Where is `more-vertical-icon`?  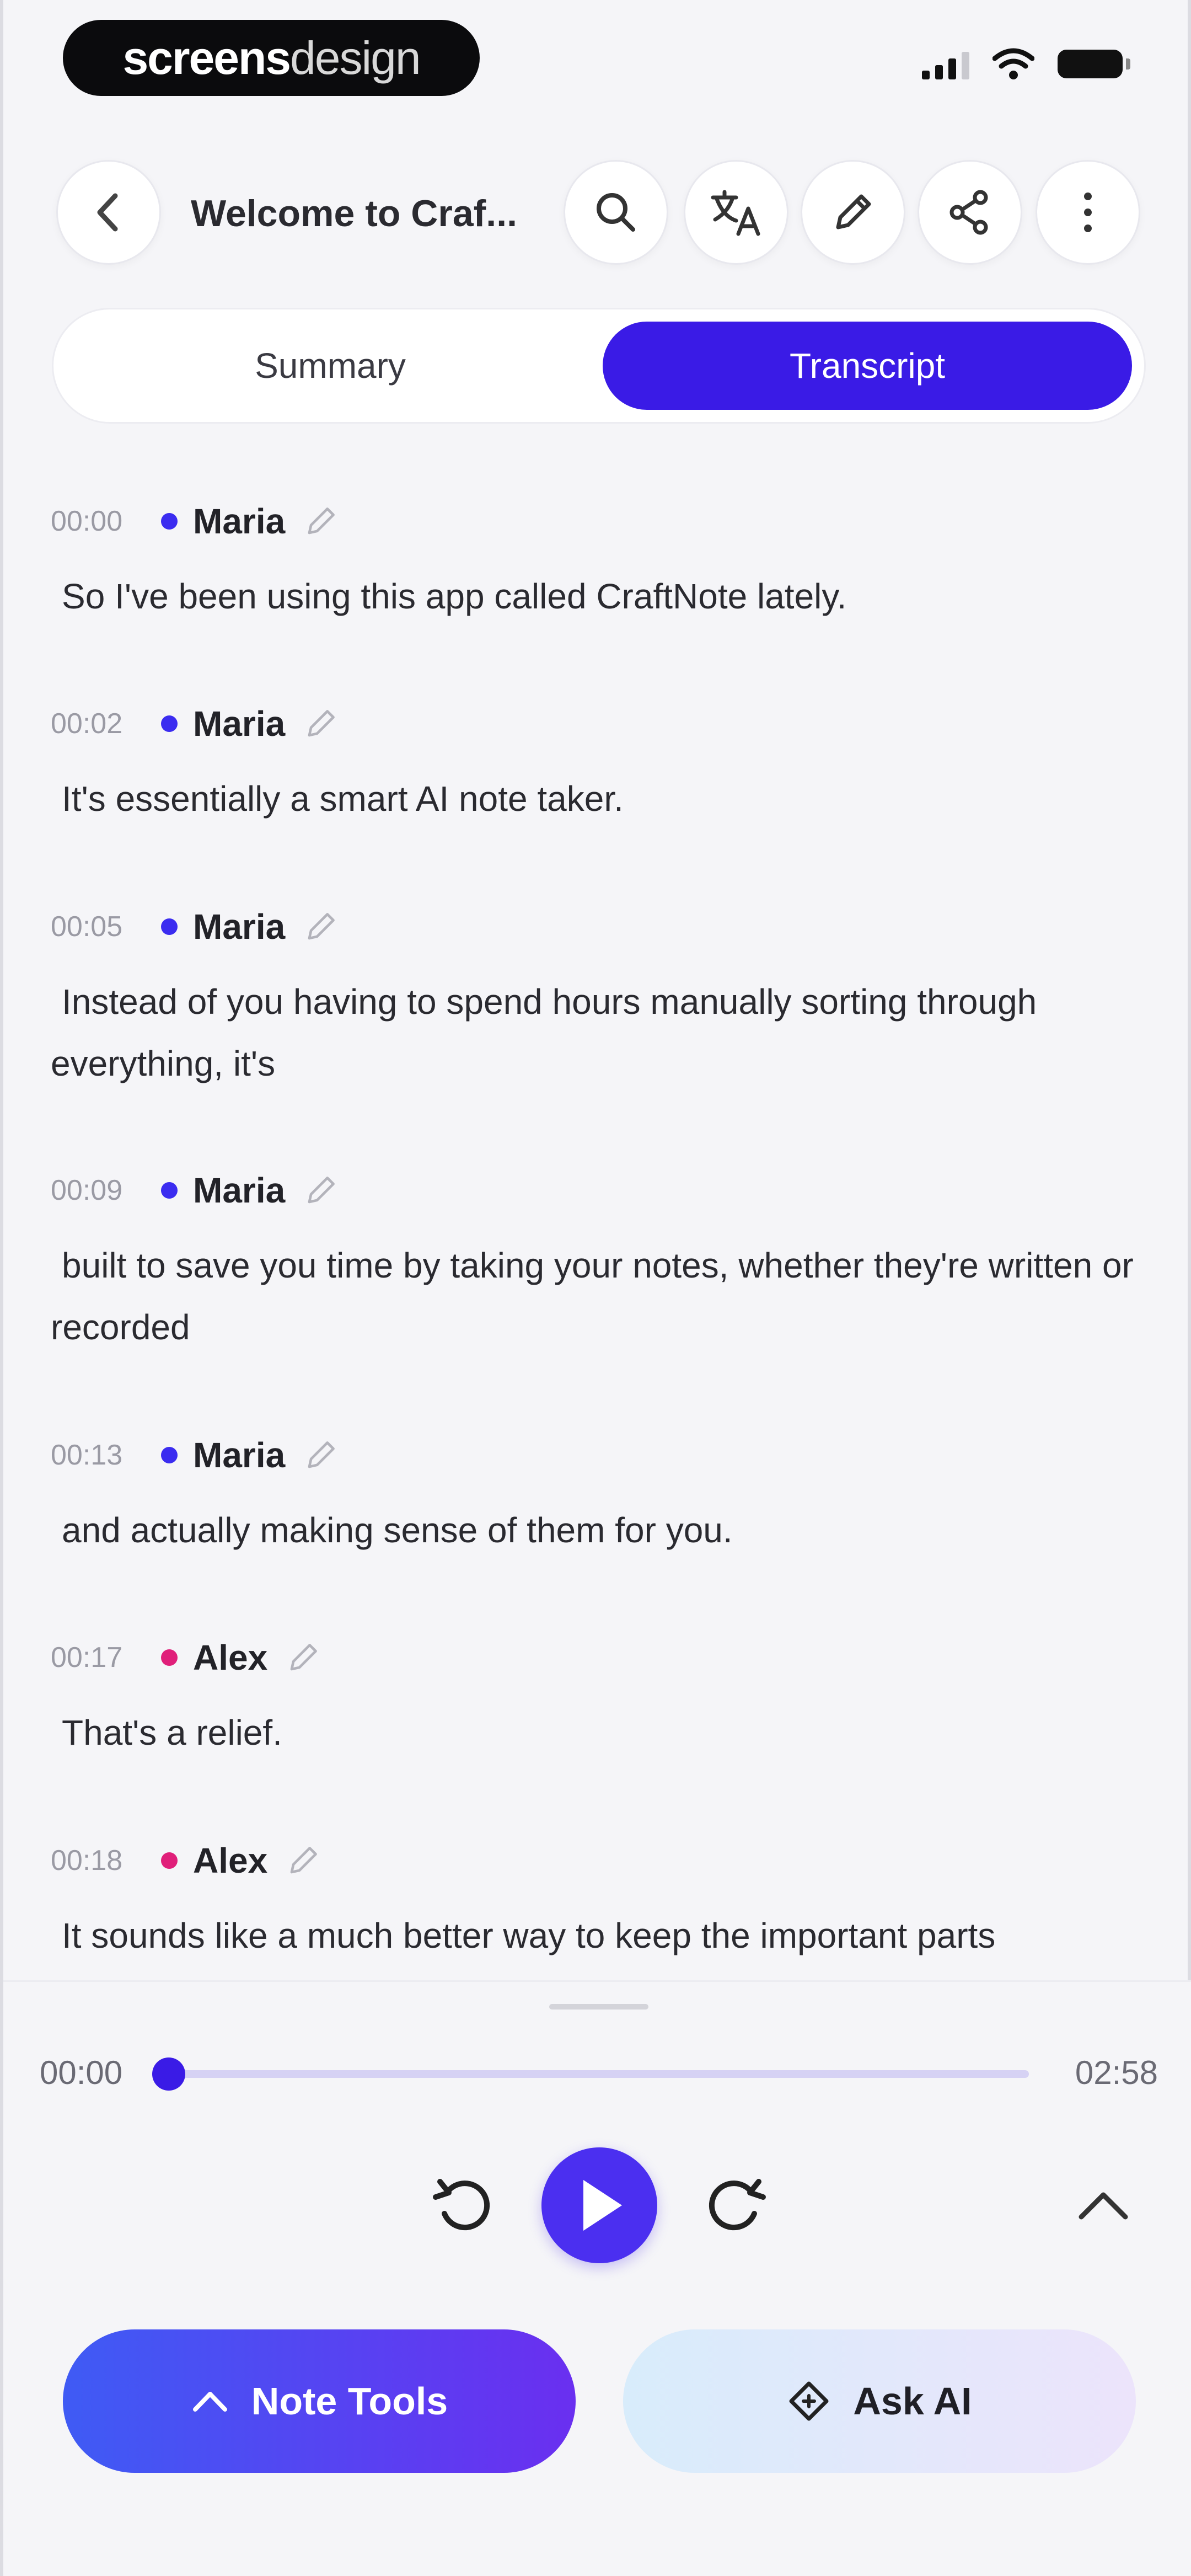
more-vertical-icon is located at coordinates (1088, 212).